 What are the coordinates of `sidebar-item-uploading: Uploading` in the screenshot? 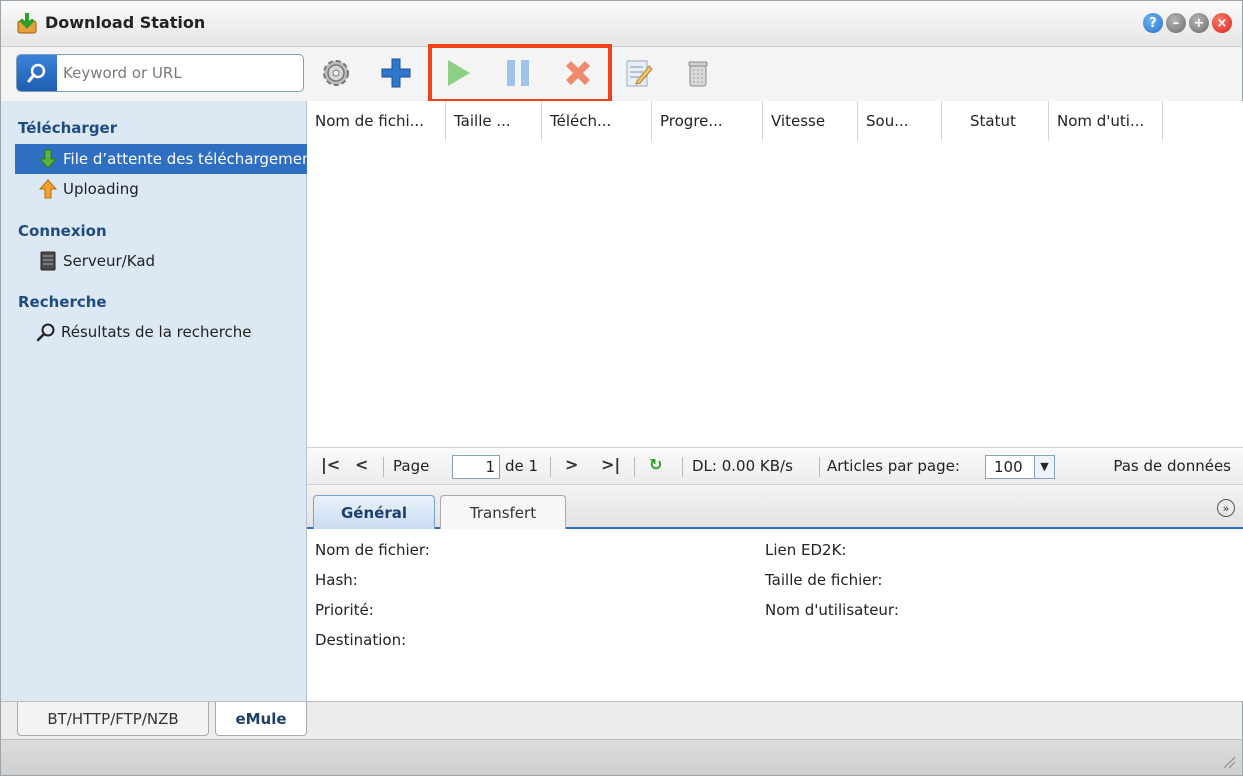 It's located at (161, 189).